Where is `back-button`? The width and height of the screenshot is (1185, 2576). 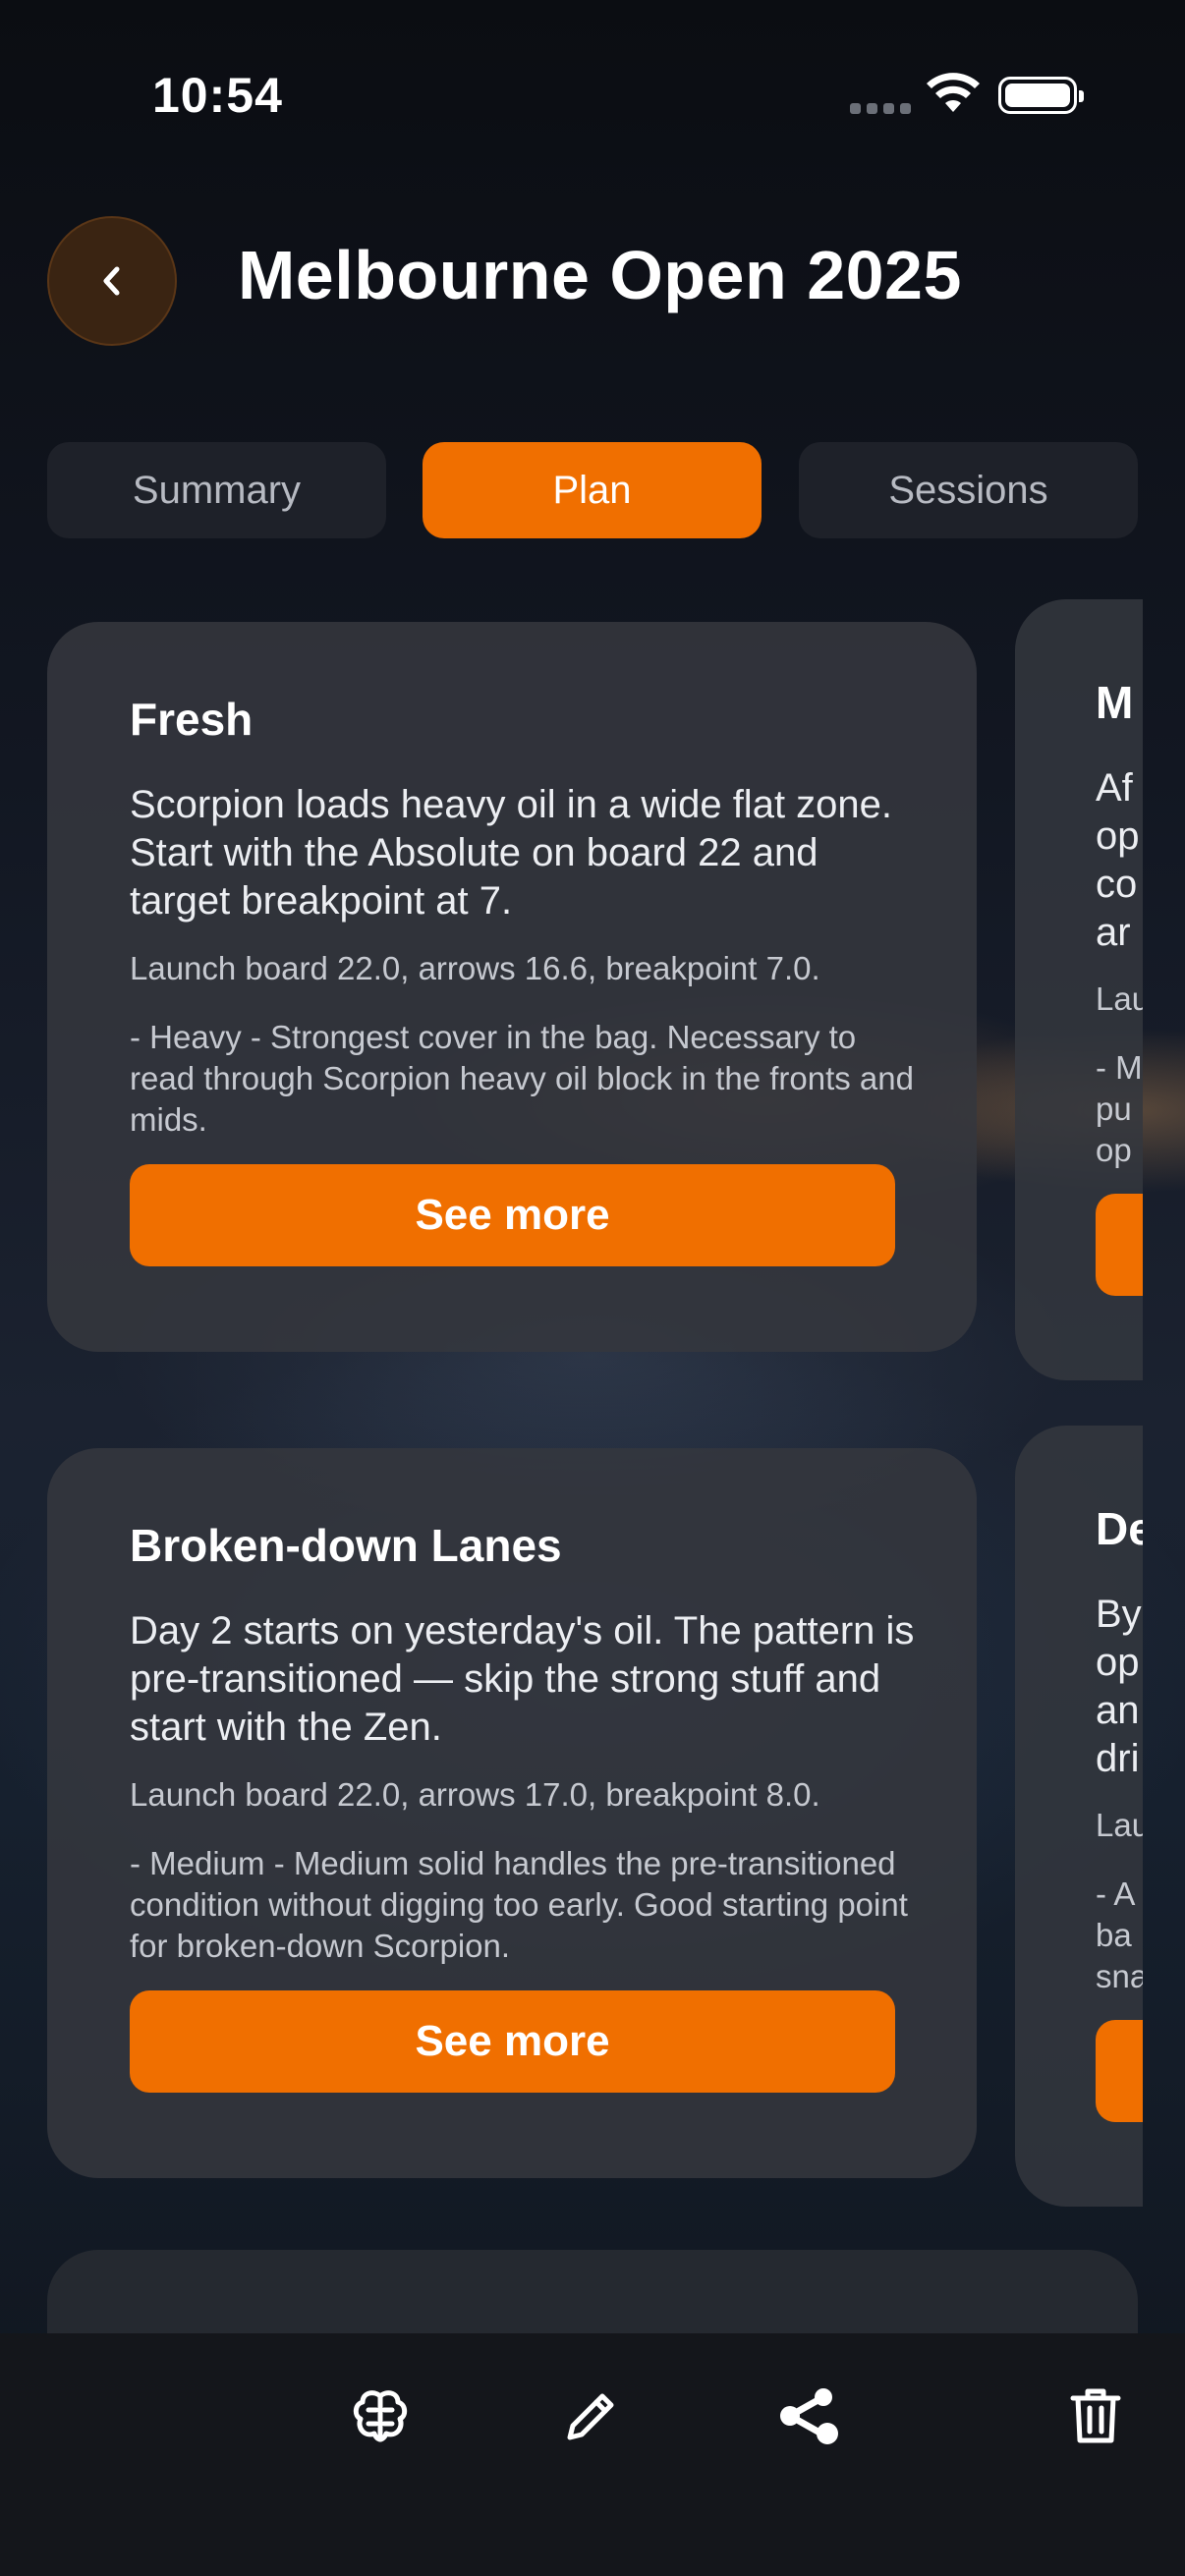 back-button is located at coordinates (112, 281).